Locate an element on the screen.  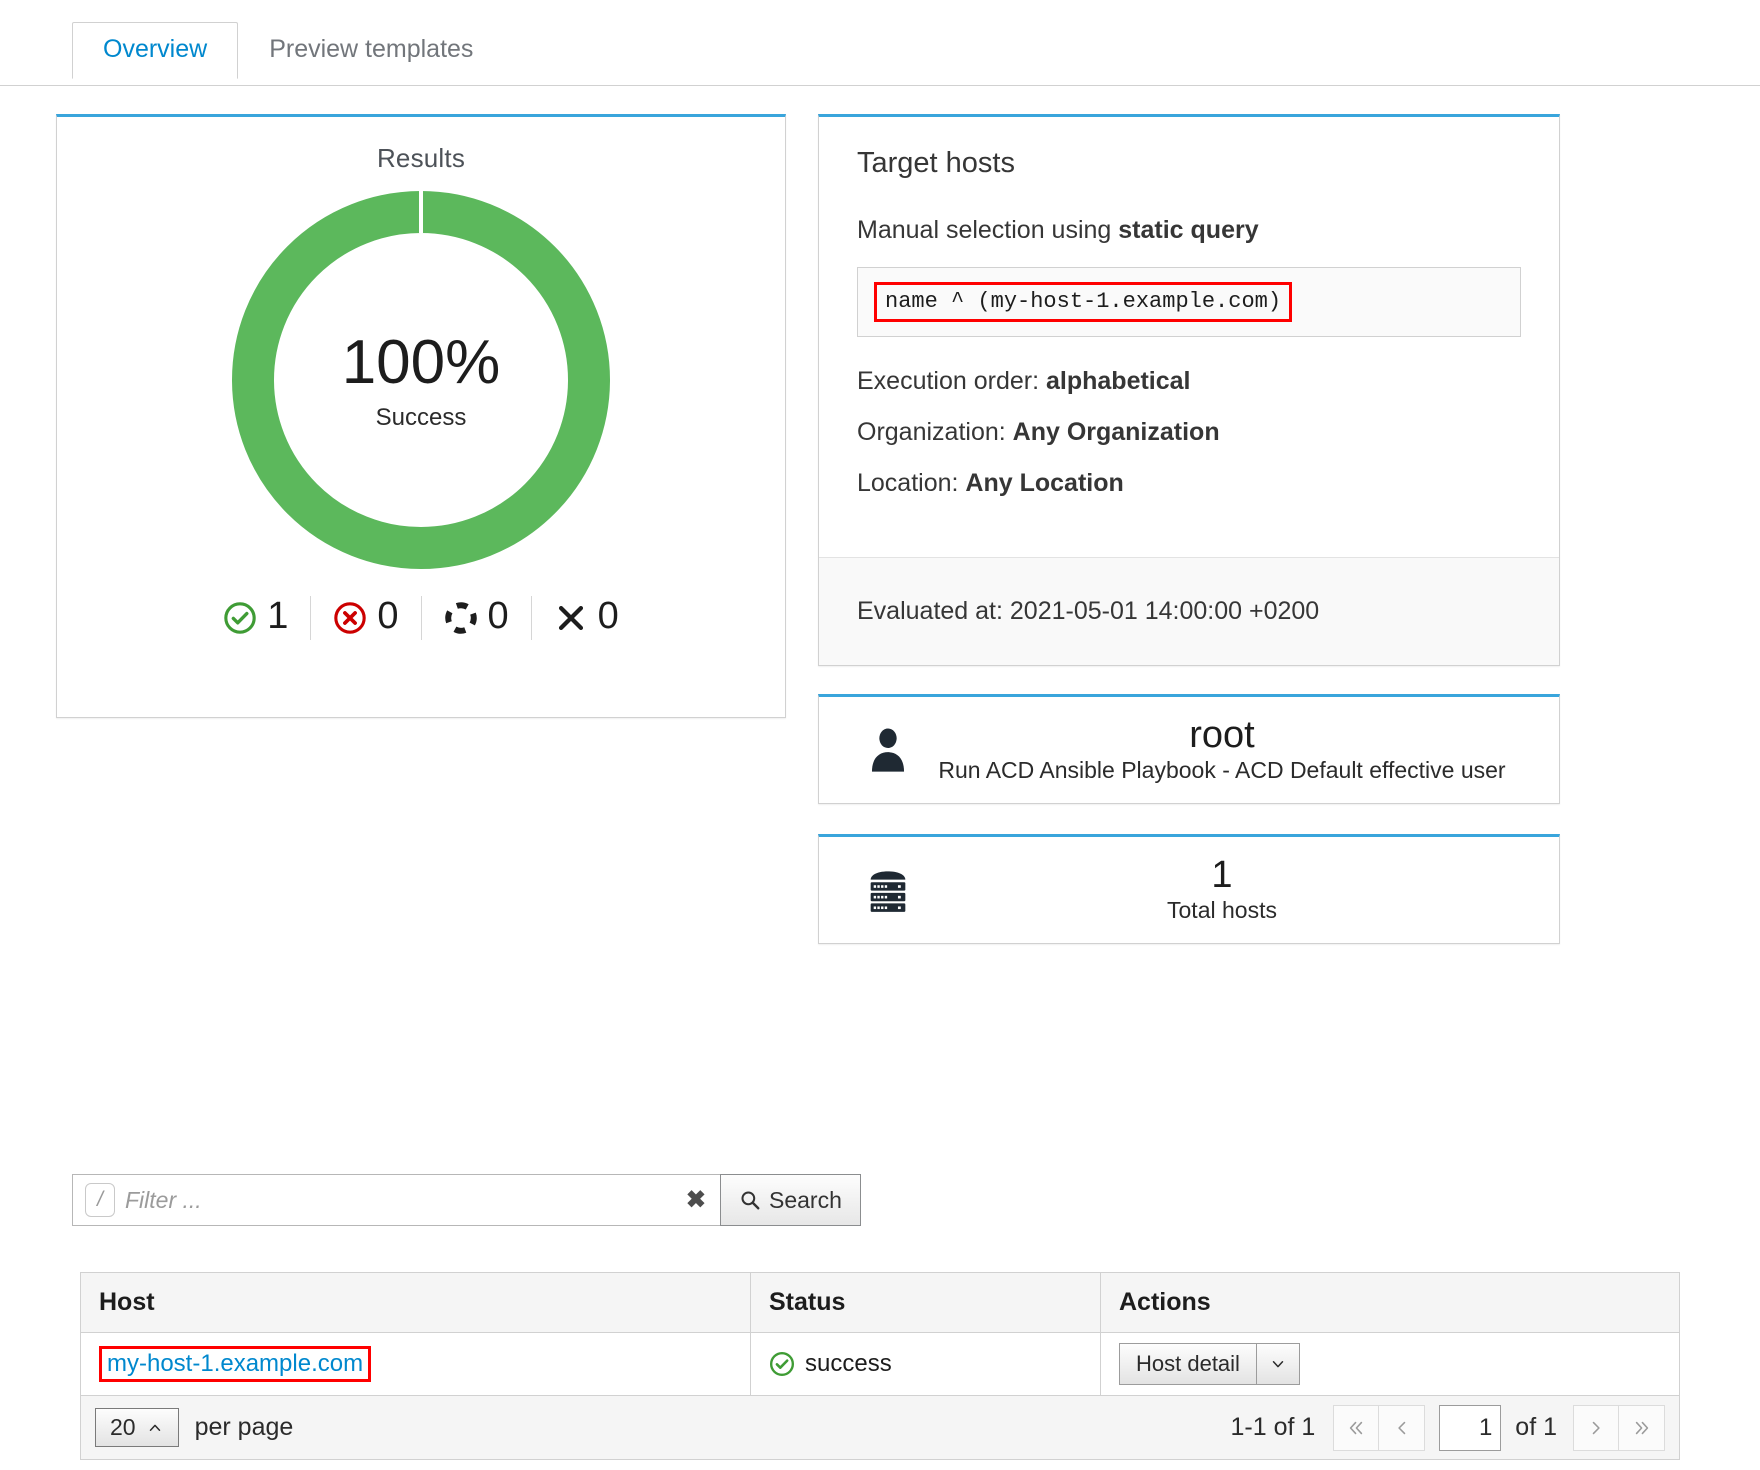
server-icon-wrap is located at coordinates (888, 890).